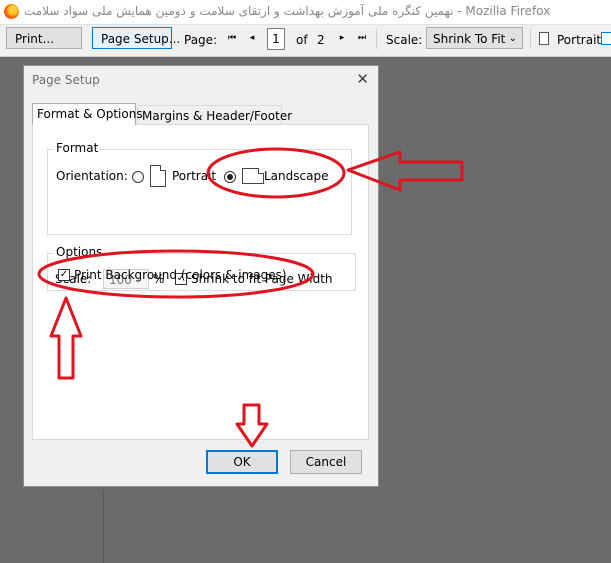 This screenshot has height=563, width=611. What do you see at coordinates (242, 462) in the screenshot?
I see `ok-button: OK` at bounding box center [242, 462].